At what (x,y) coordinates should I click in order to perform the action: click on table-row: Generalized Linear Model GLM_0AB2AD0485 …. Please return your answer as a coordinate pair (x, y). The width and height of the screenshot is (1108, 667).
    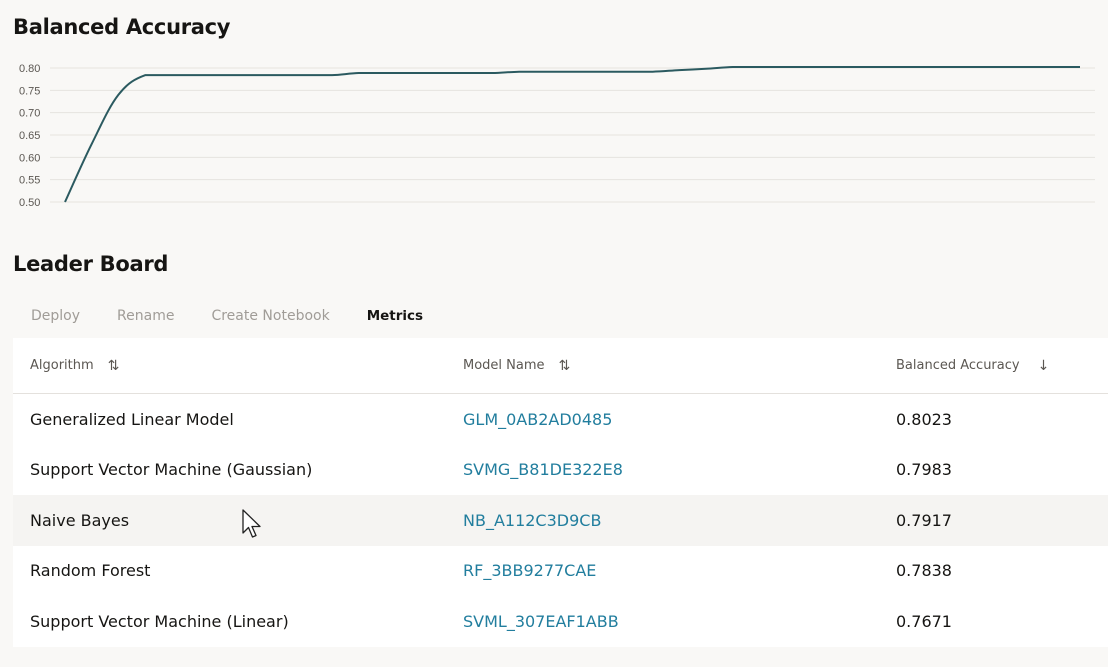
    Looking at the image, I should click on (560, 419).